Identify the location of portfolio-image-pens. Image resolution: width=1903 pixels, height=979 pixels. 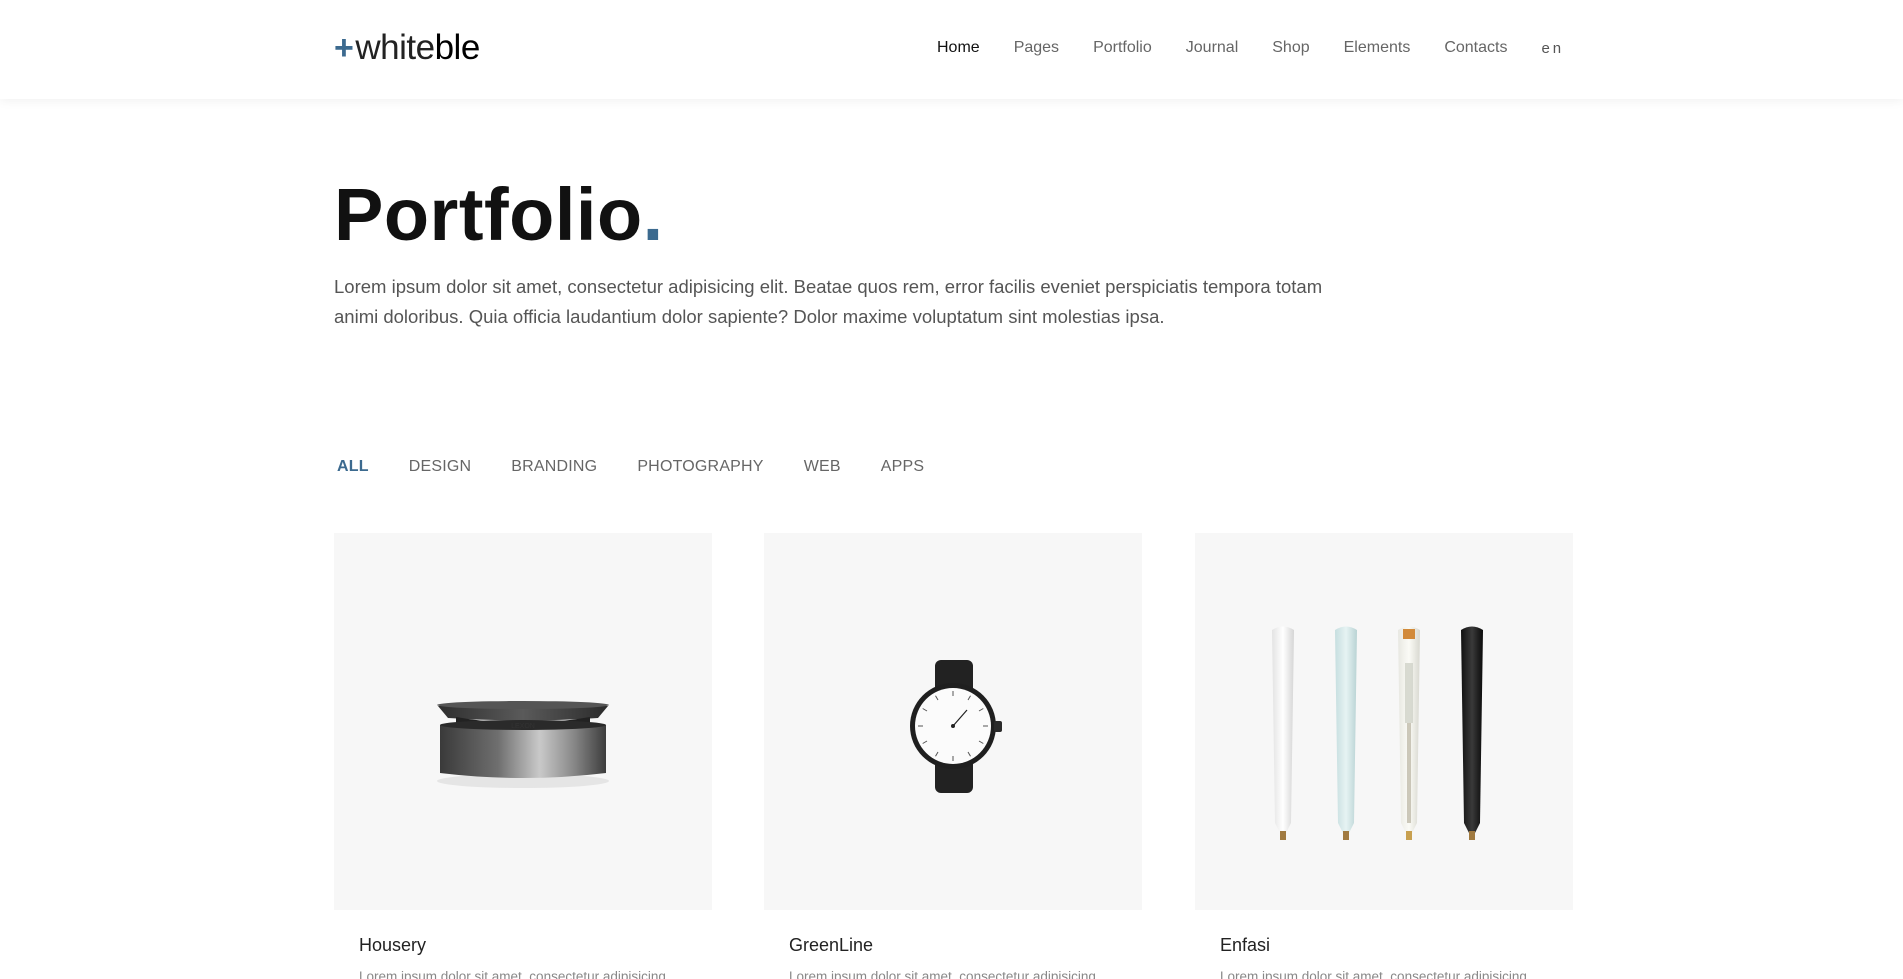
(1384, 721).